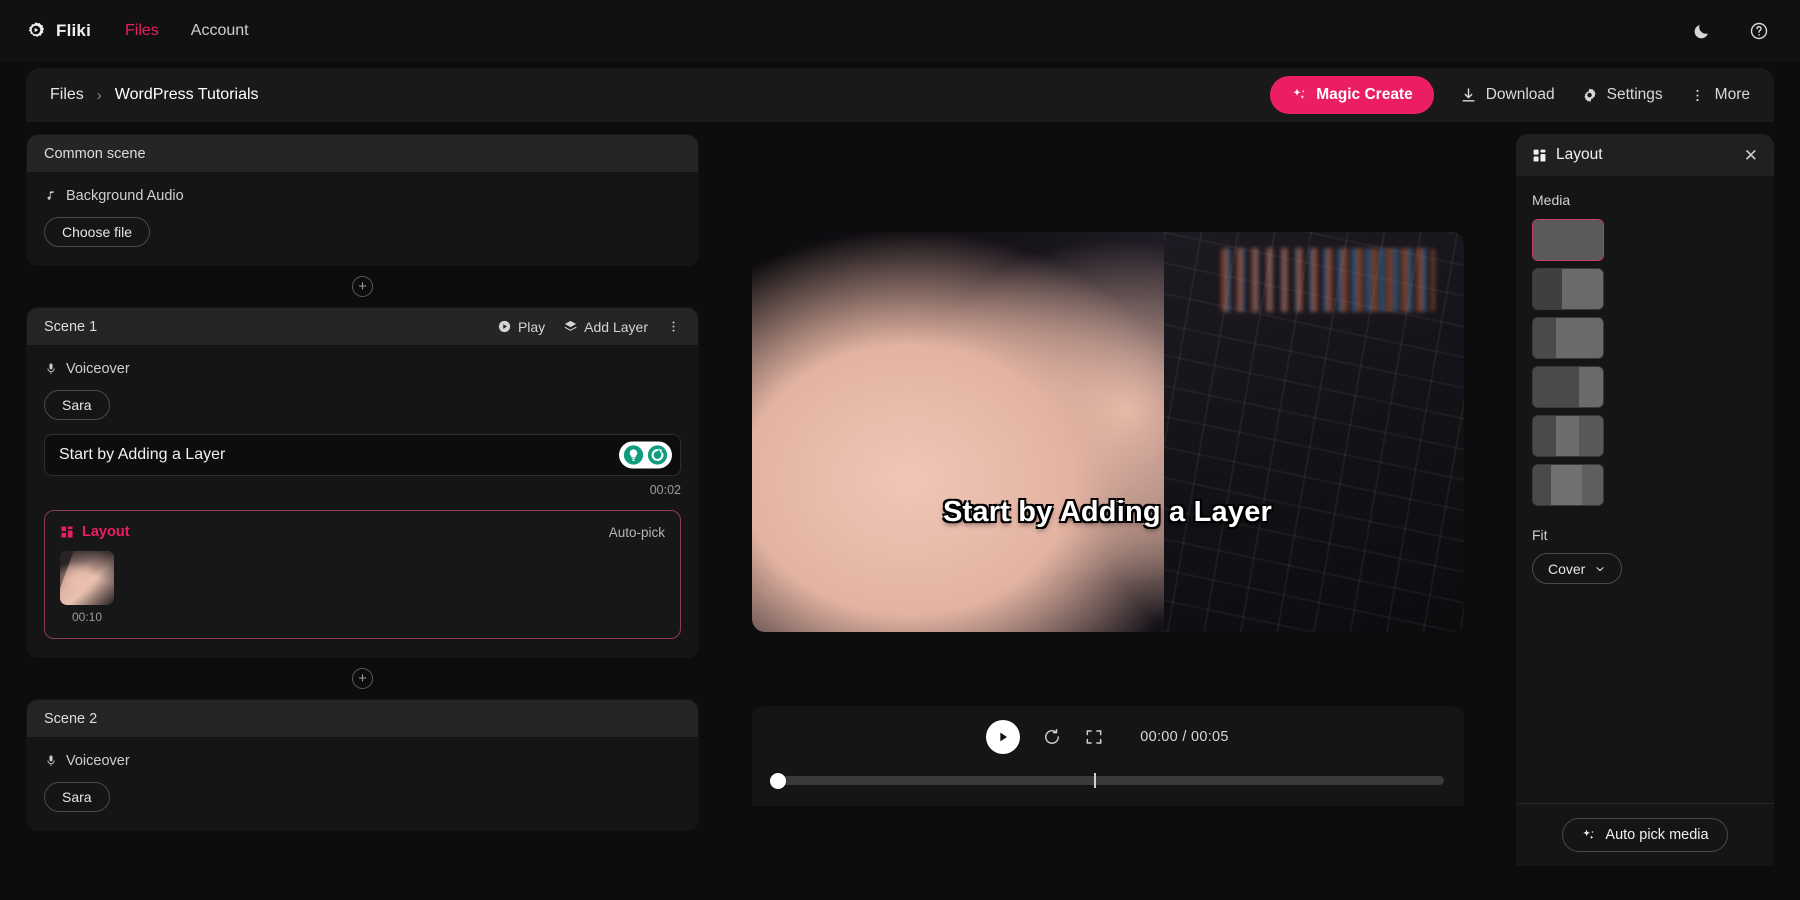 The width and height of the screenshot is (1800, 900). I want to click on background-audio-row: Background Audio, so click(362, 196).